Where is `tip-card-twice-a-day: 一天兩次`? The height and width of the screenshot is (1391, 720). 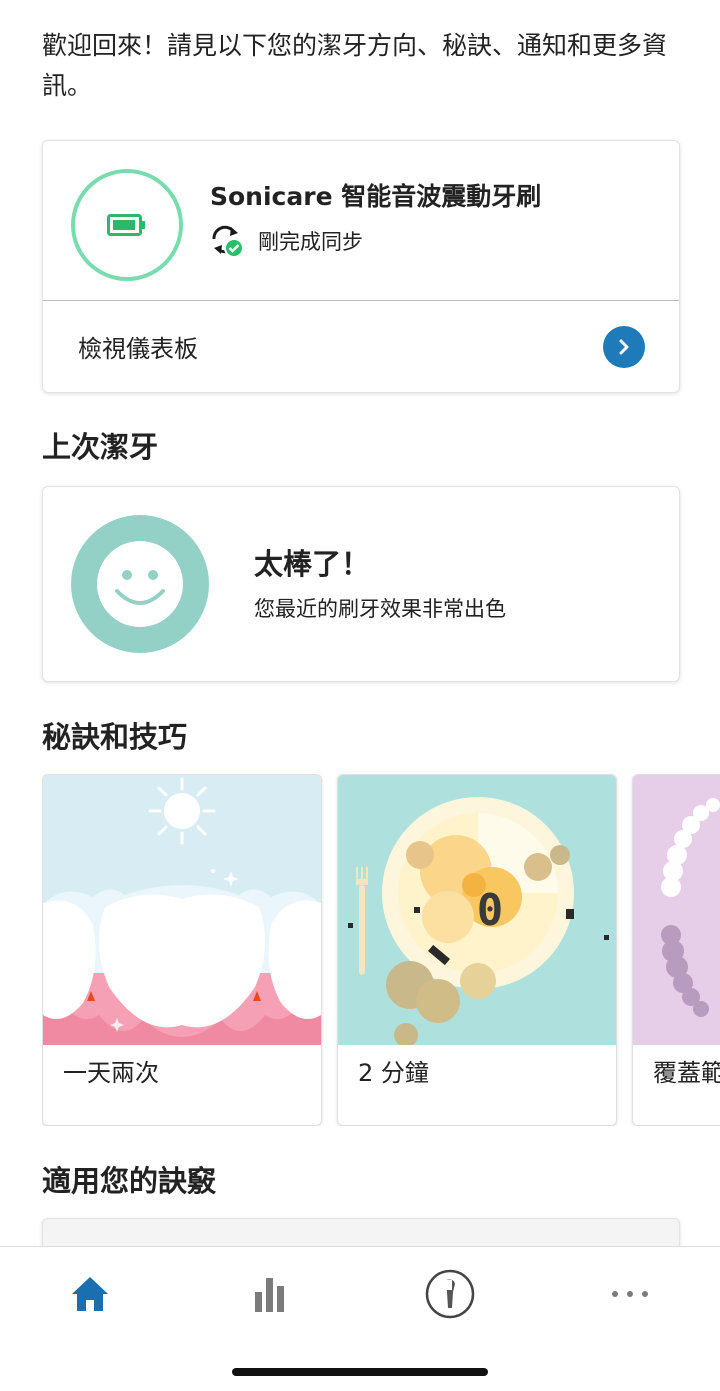 tip-card-twice-a-day: 一天兩次 is located at coordinates (182, 950).